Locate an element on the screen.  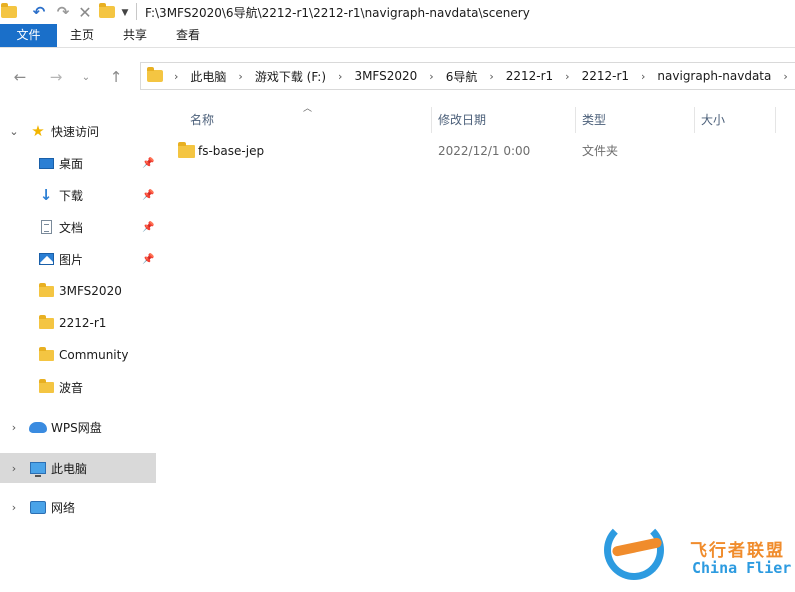
breadcrumb-2212-r1-b: 2212-r1 is located at coordinates (605, 76).